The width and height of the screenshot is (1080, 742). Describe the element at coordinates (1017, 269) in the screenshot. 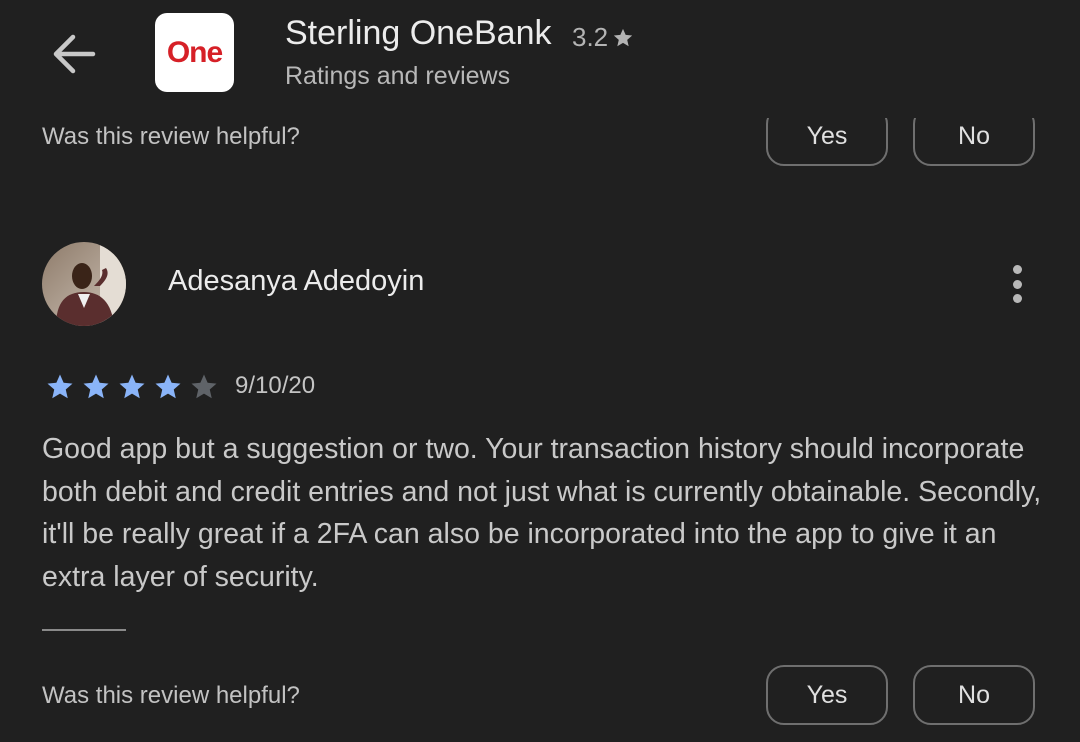

I see `more-vertical-icon` at that location.